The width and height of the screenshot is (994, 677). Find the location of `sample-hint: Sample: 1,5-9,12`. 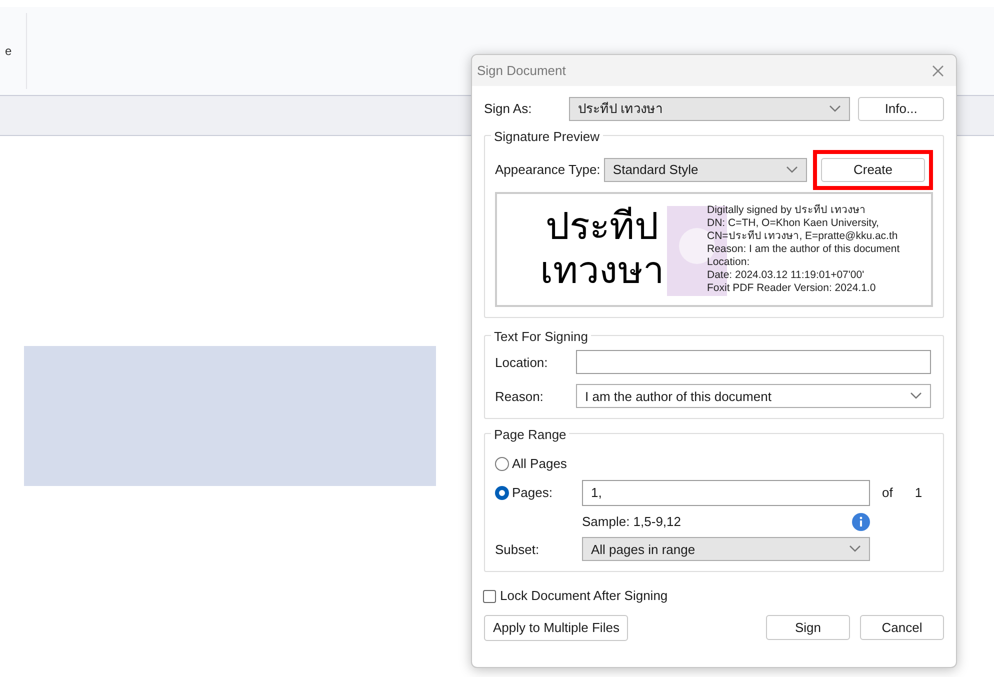

sample-hint: Sample: 1,5-9,12 is located at coordinates (632, 521).